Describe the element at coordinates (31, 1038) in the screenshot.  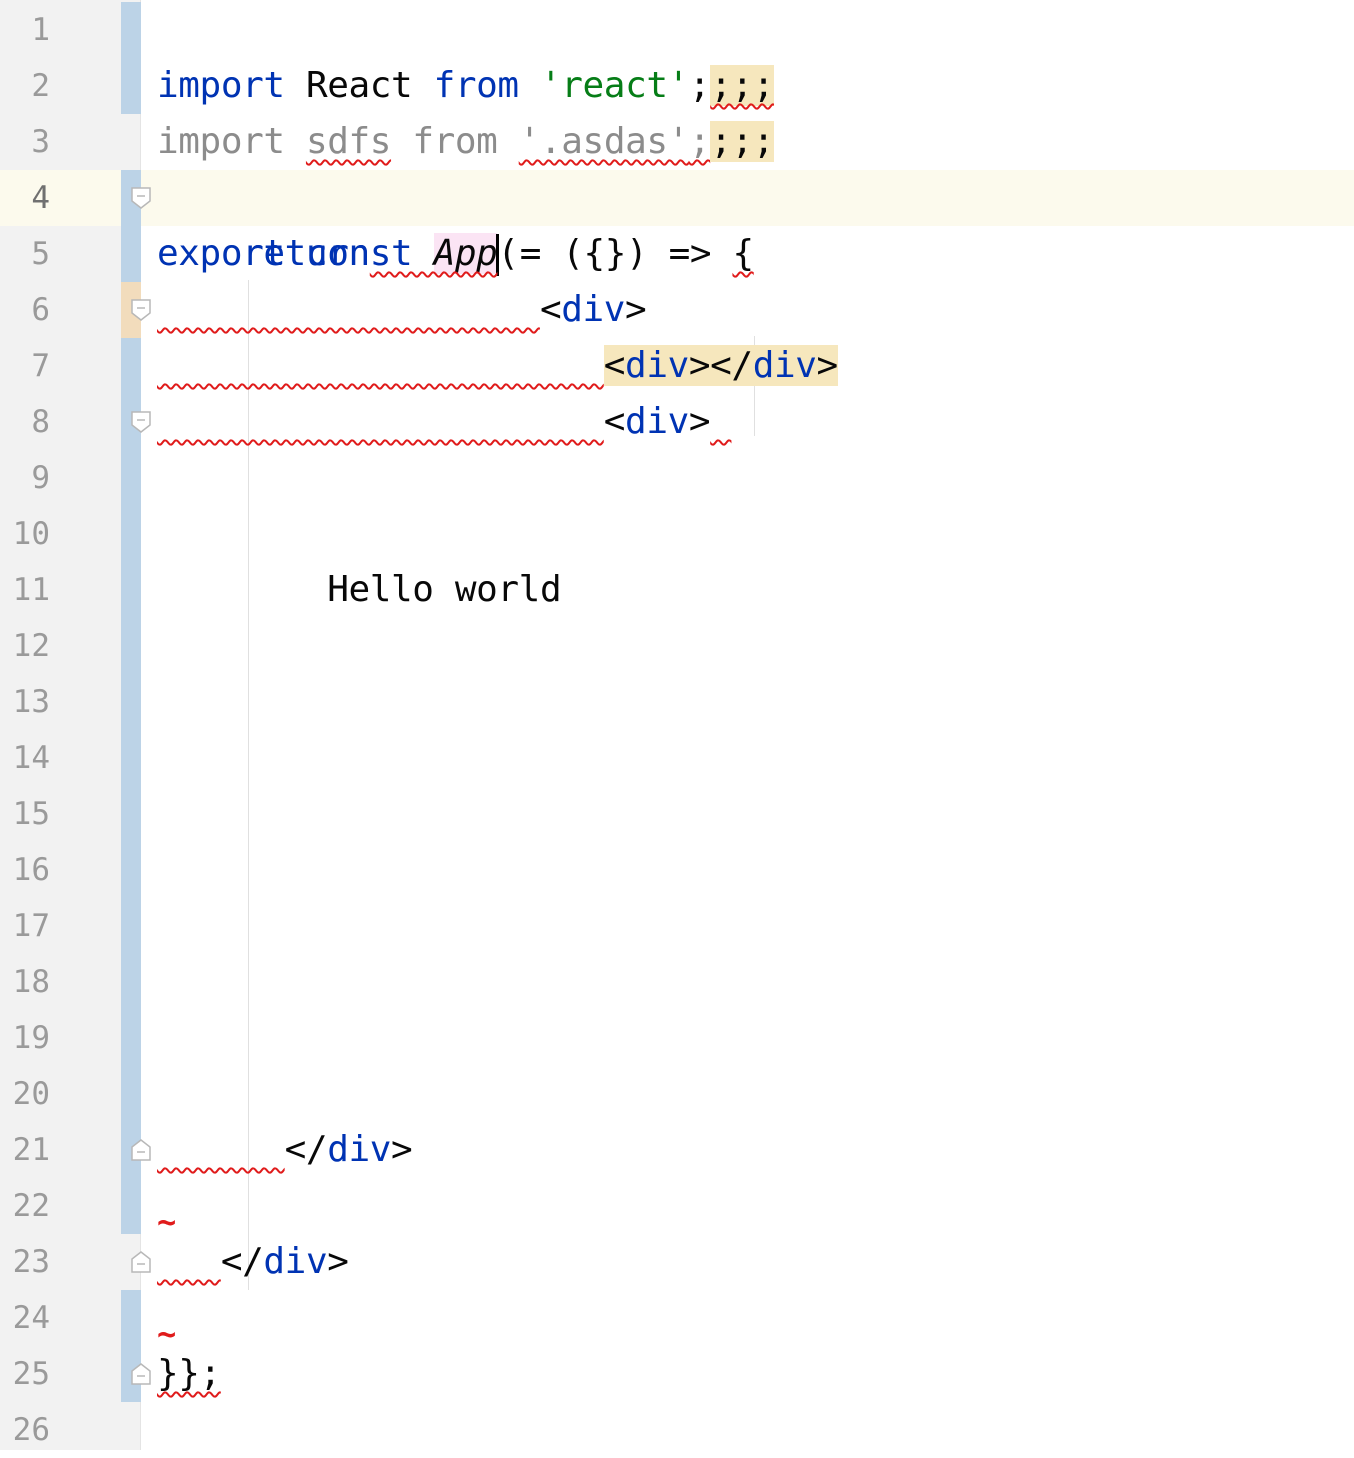
I see `line-number: 19` at that location.